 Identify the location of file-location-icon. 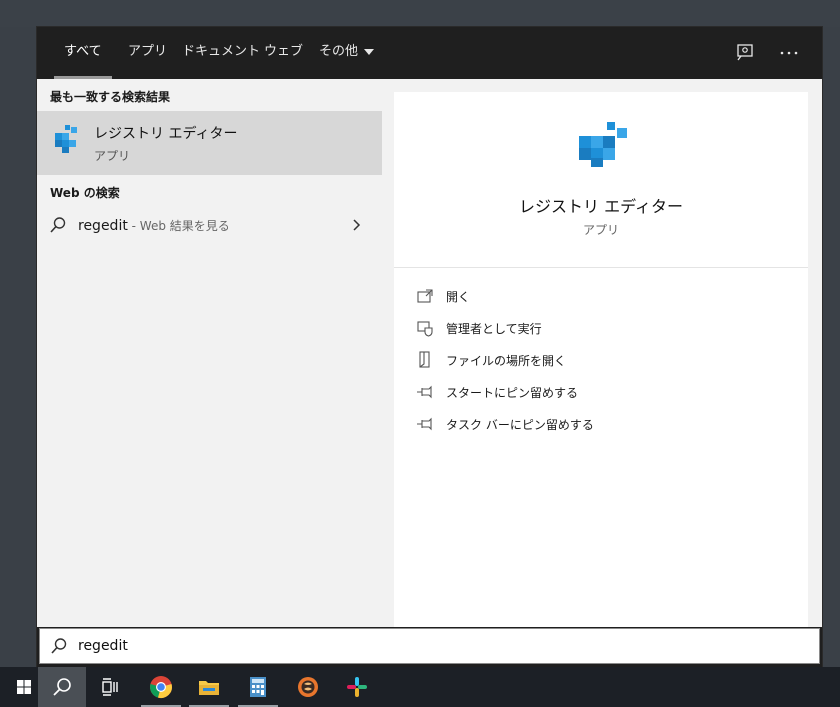
(424, 359).